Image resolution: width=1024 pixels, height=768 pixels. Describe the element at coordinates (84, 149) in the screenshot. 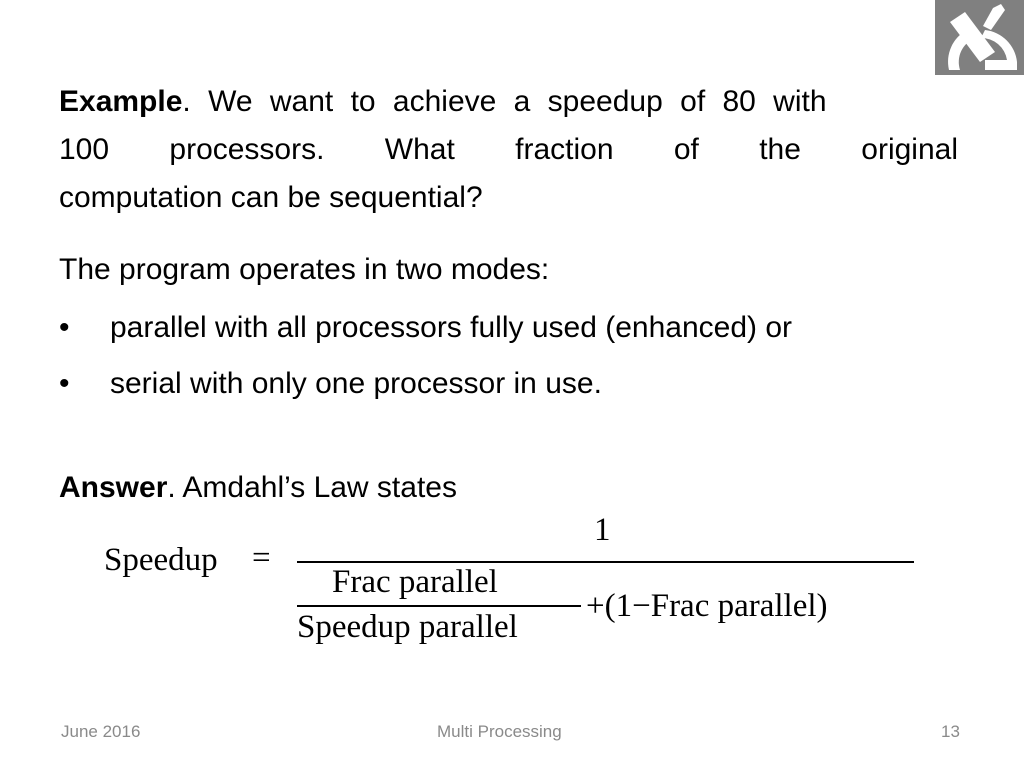

I see `word: 100` at that location.